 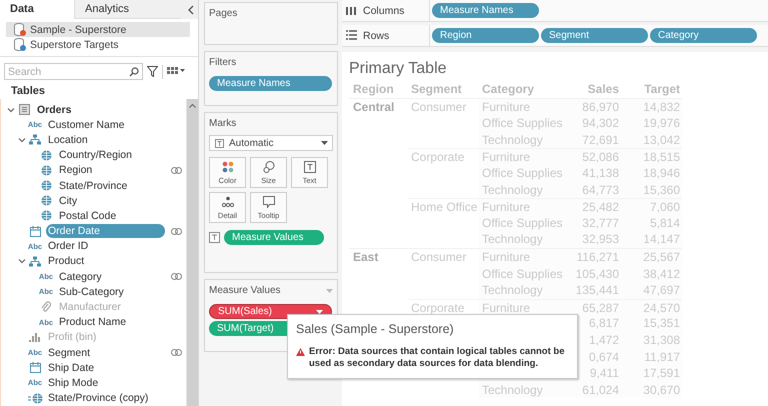 What do you see at coordinates (93, 140) in the screenshot?
I see `field-item: Location` at bounding box center [93, 140].